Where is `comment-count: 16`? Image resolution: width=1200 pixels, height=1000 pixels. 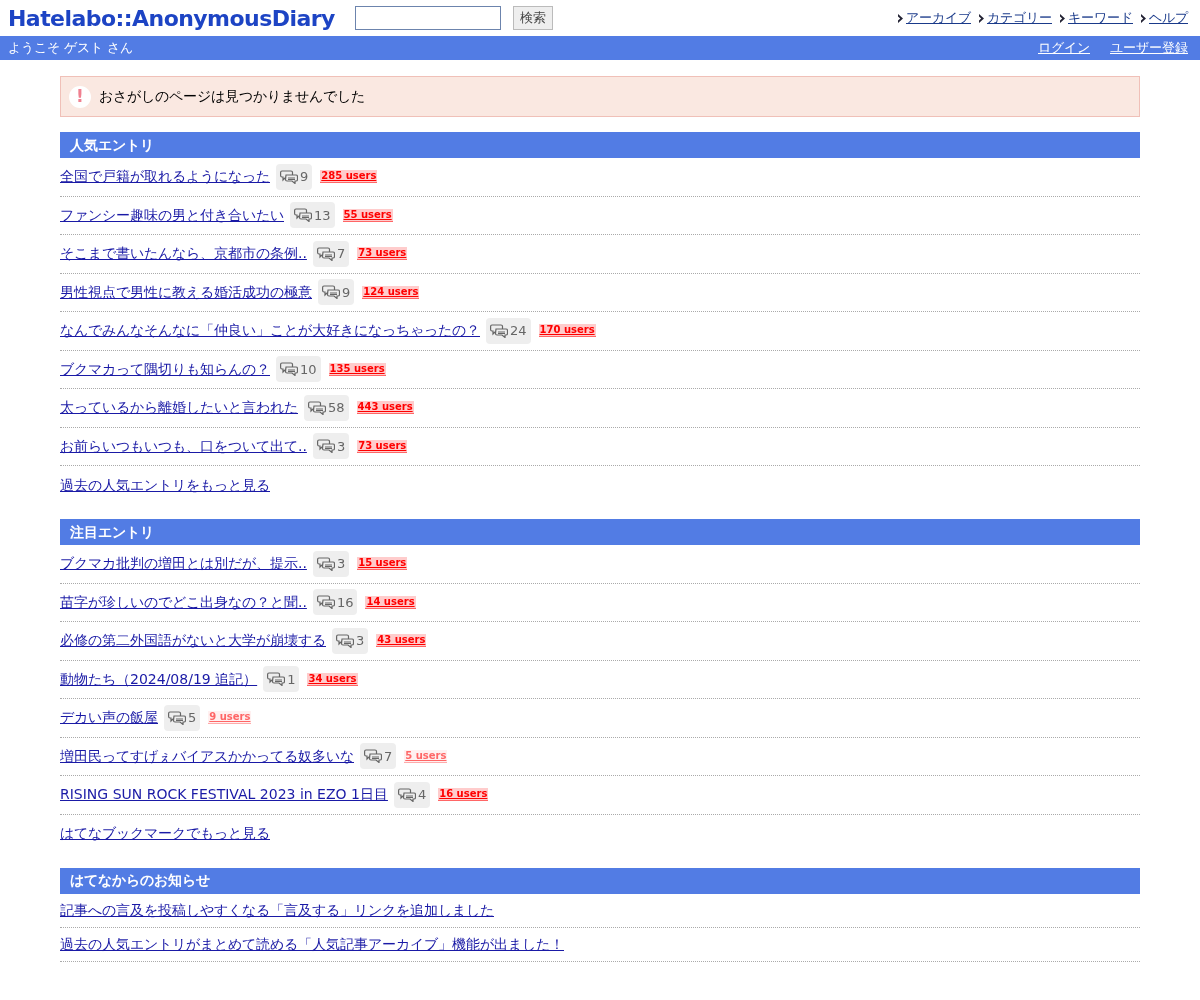
comment-count: 16 is located at coordinates (335, 602).